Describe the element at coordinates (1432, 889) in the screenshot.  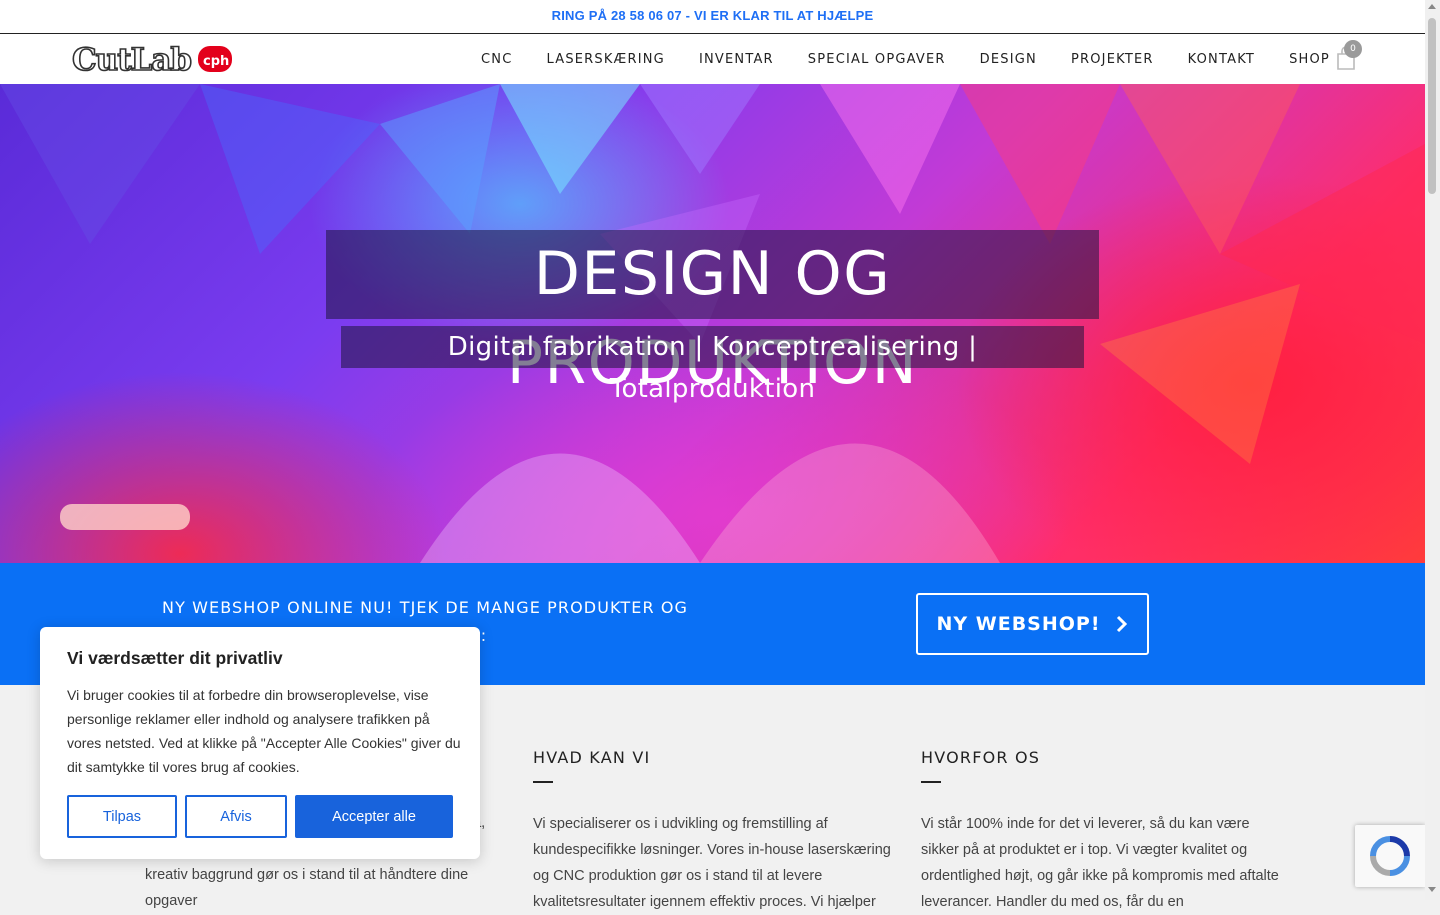
I see `scroll-down-arrow-icon` at that location.